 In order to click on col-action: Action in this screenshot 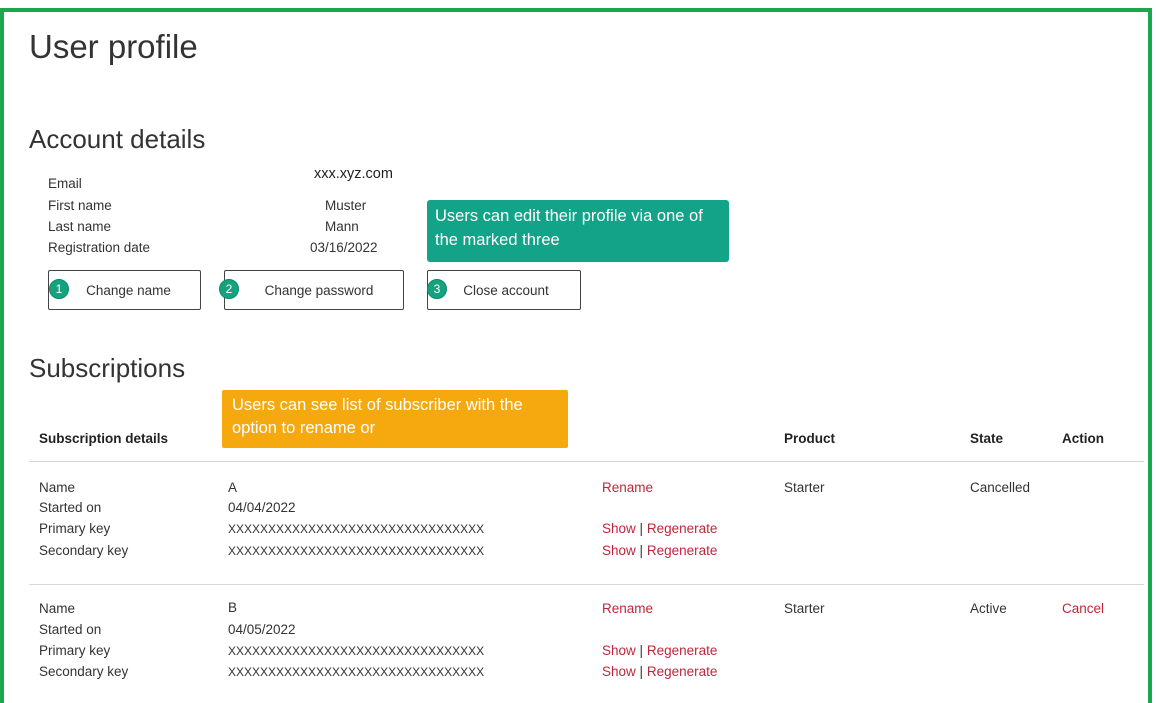, I will do `click(1083, 438)`.